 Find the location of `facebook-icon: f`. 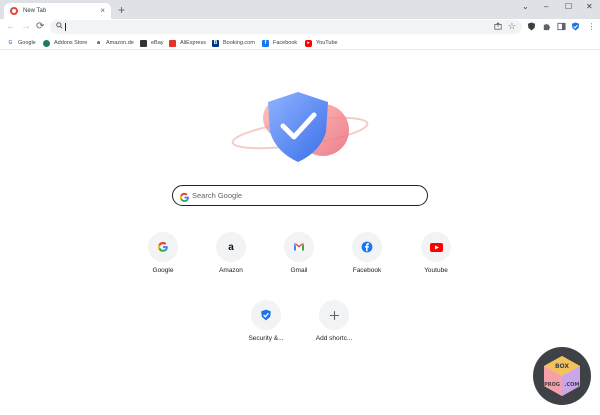

facebook-icon: f is located at coordinates (265, 43).